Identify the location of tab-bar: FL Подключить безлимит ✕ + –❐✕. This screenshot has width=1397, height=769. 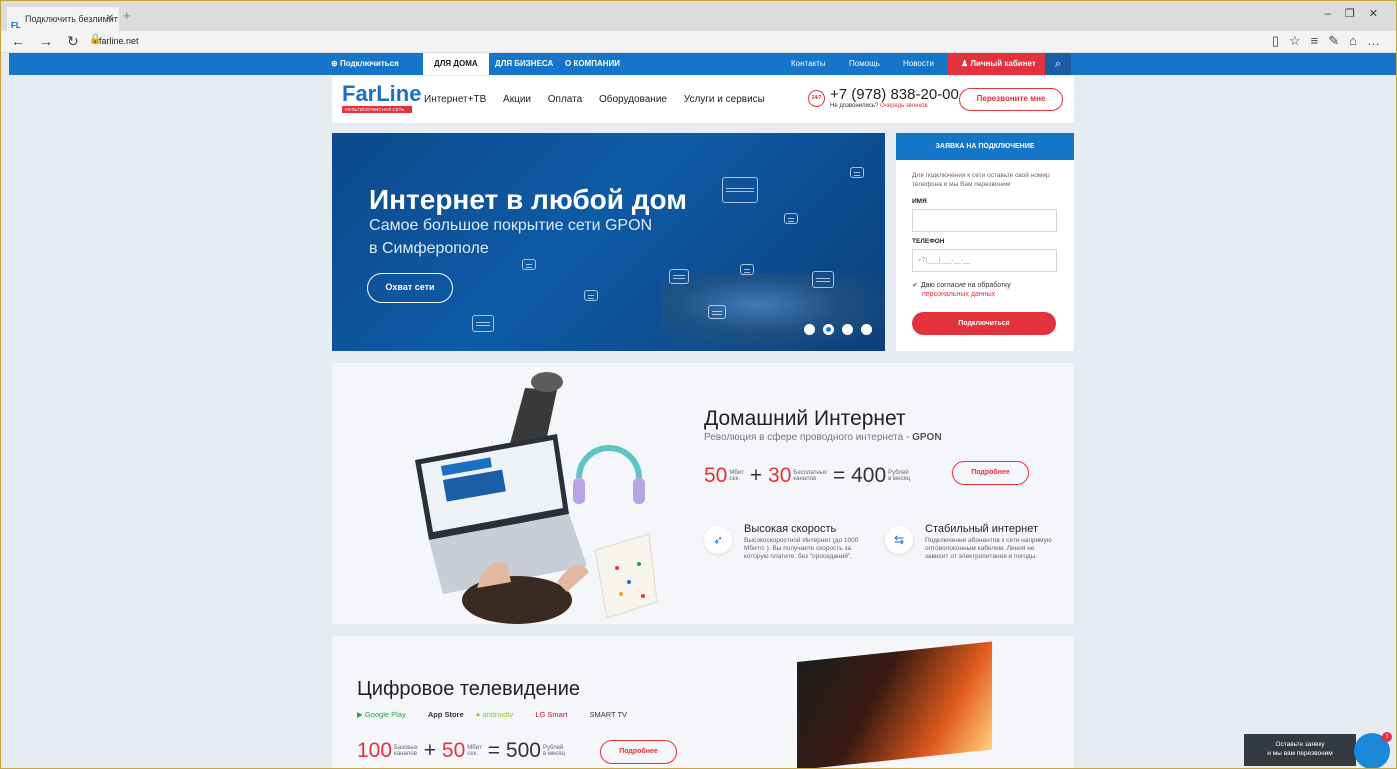
(698, 16).